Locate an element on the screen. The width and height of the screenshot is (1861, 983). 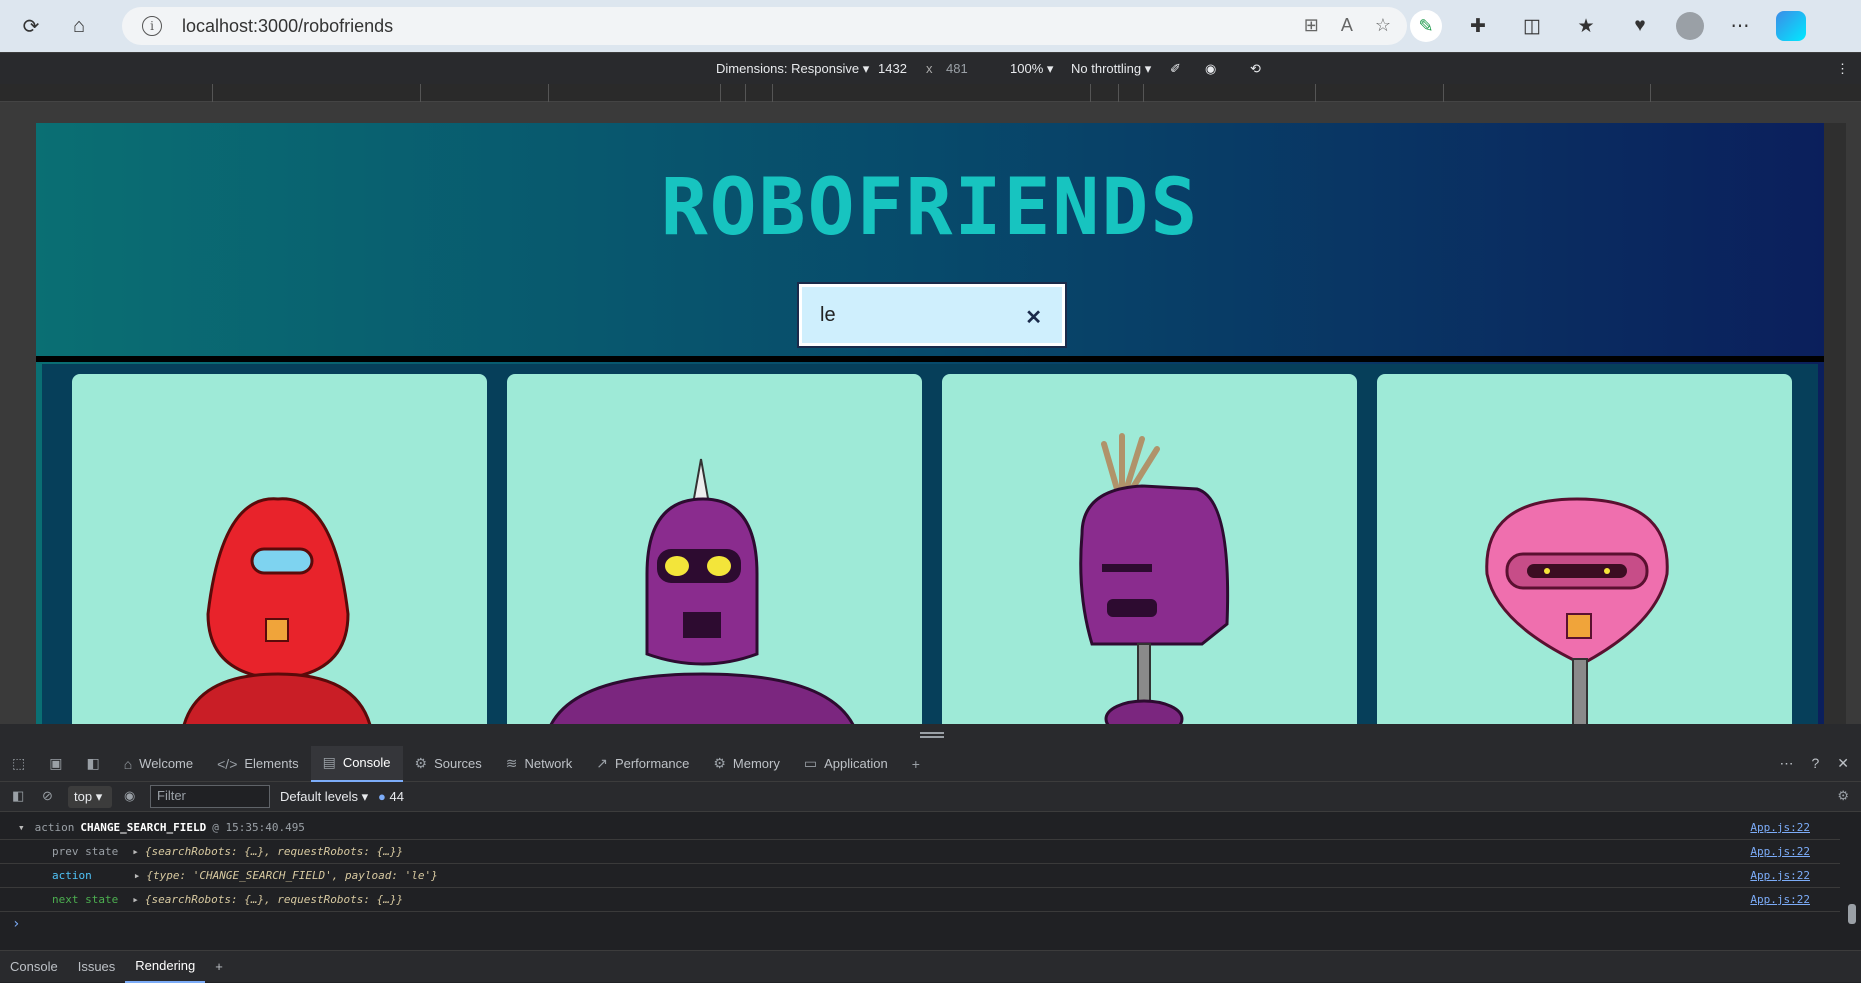
rotate-icon: ⟲ is located at coordinates (1255, 69).